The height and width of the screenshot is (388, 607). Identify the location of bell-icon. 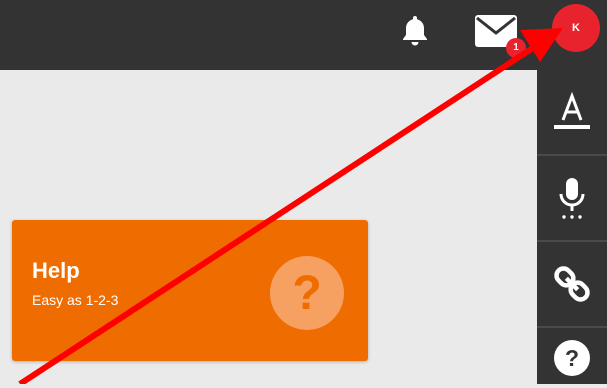
(415, 30).